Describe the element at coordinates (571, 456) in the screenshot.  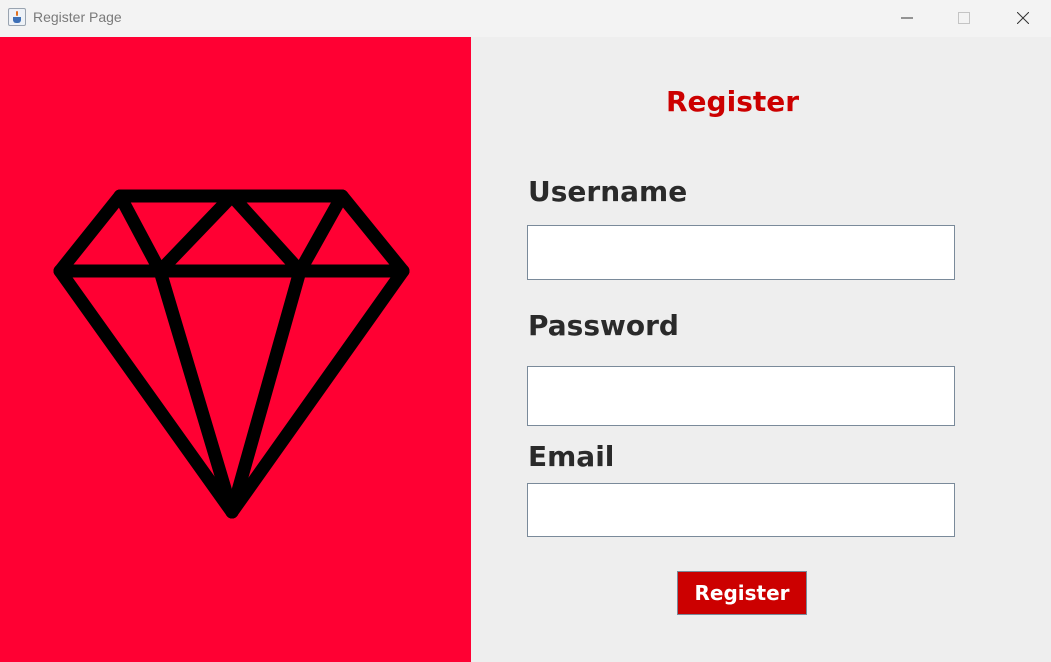
I see `email-label: Email` at that location.